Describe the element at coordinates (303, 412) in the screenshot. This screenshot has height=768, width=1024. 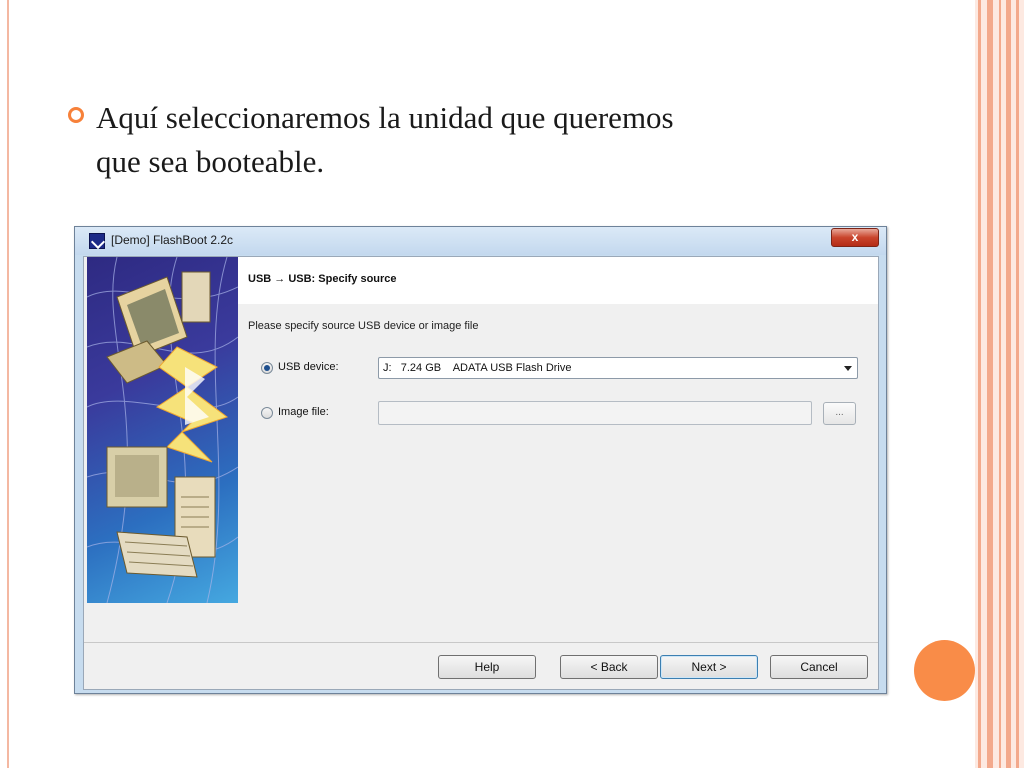
I see `image-file-label: Image file:` at that location.